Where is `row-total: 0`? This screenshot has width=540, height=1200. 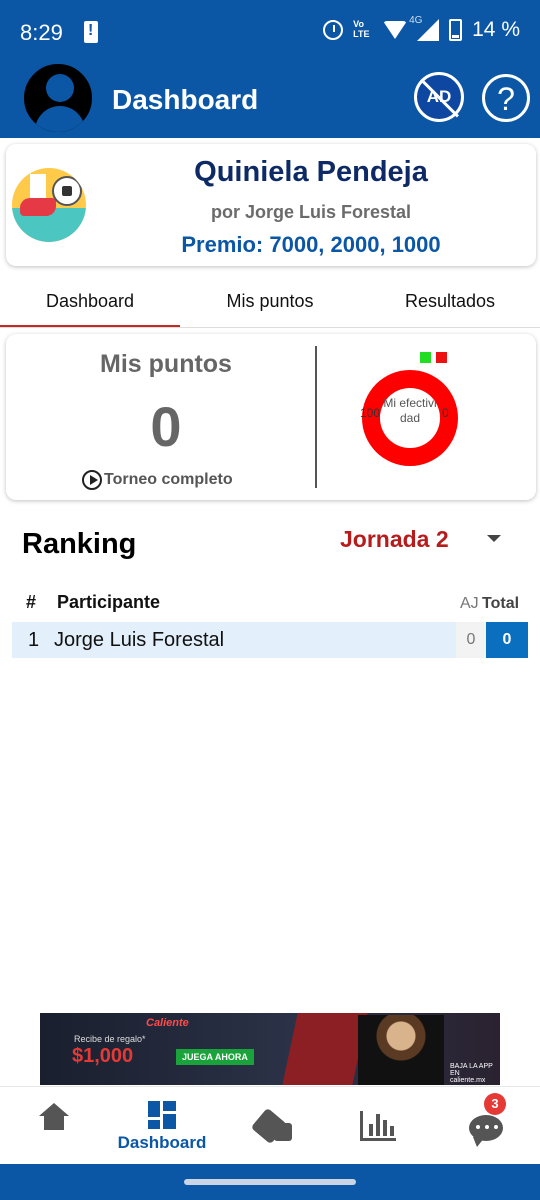
row-total: 0 is located at coordinates (507, 640).